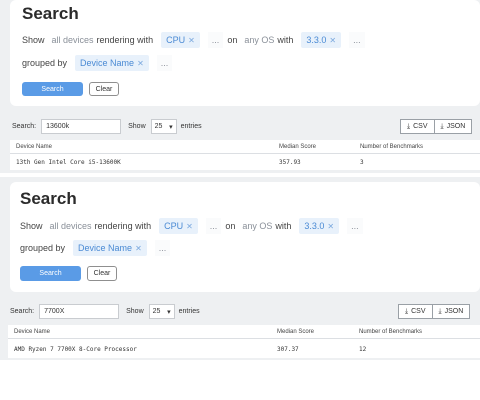 The image size is (480, 400). What do you see at coordinates (68, 162) in the screenshot?
I see `cell-device-name: 13th Gen Intel Core i5-13600K` at bounding box center [68, 162].